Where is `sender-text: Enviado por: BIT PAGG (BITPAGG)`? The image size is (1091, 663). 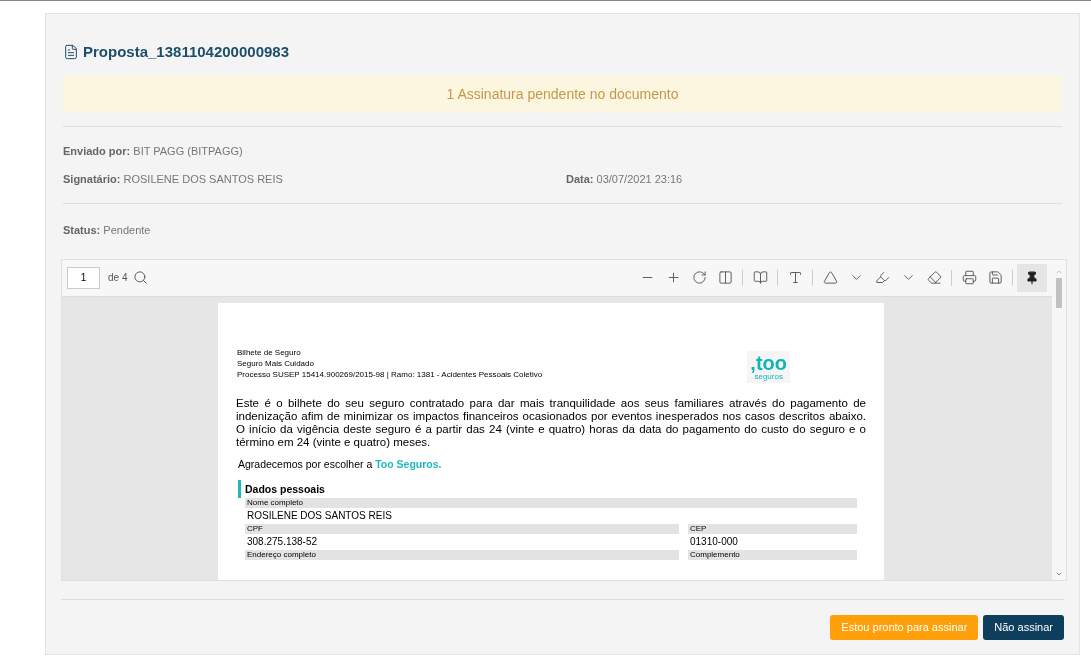
sender-text: Enviado por: BIT PAGG (BITPAGG) is located at coordinates (153, 151).